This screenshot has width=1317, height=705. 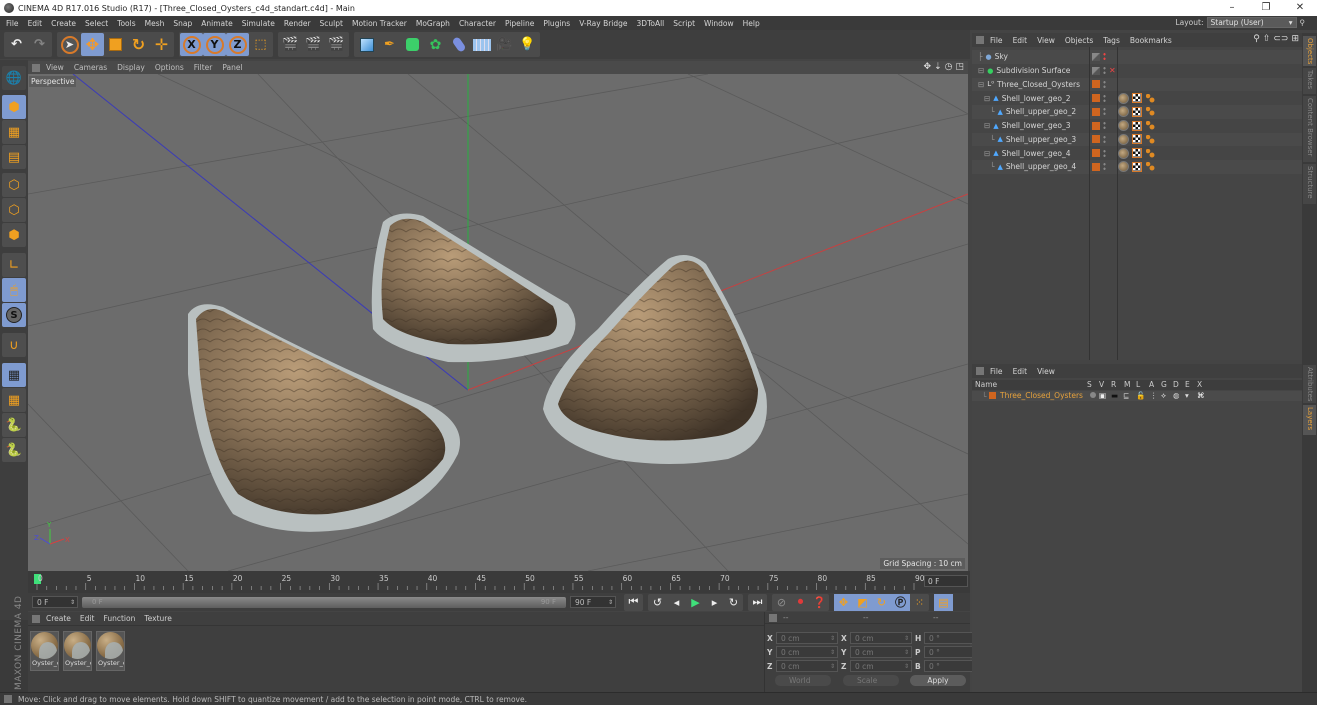 I want to click on previous-frame-button: ◂, so click(x=676, y=602).